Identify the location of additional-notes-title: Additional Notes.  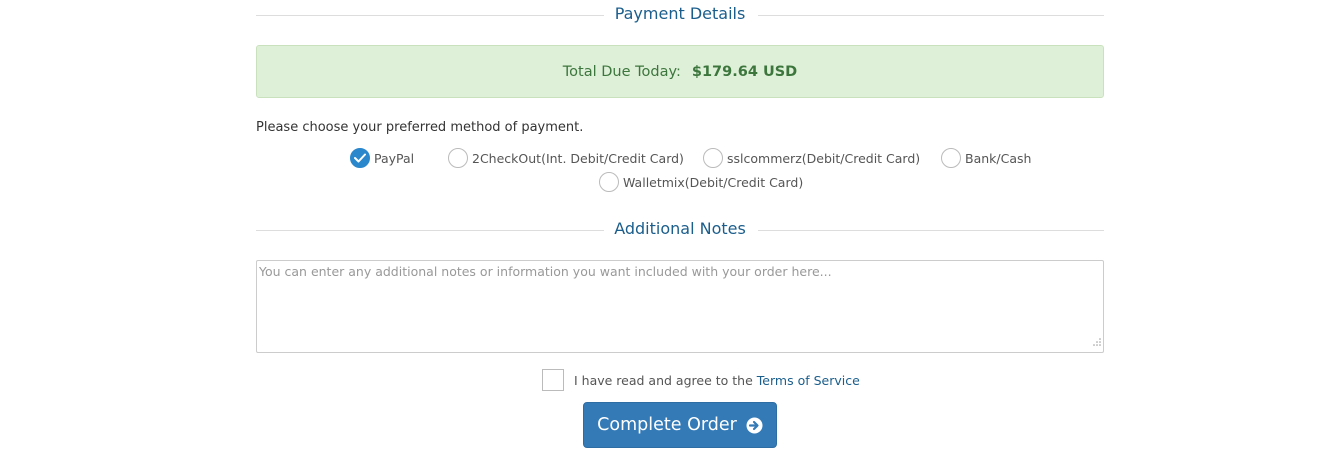
(680, 228).